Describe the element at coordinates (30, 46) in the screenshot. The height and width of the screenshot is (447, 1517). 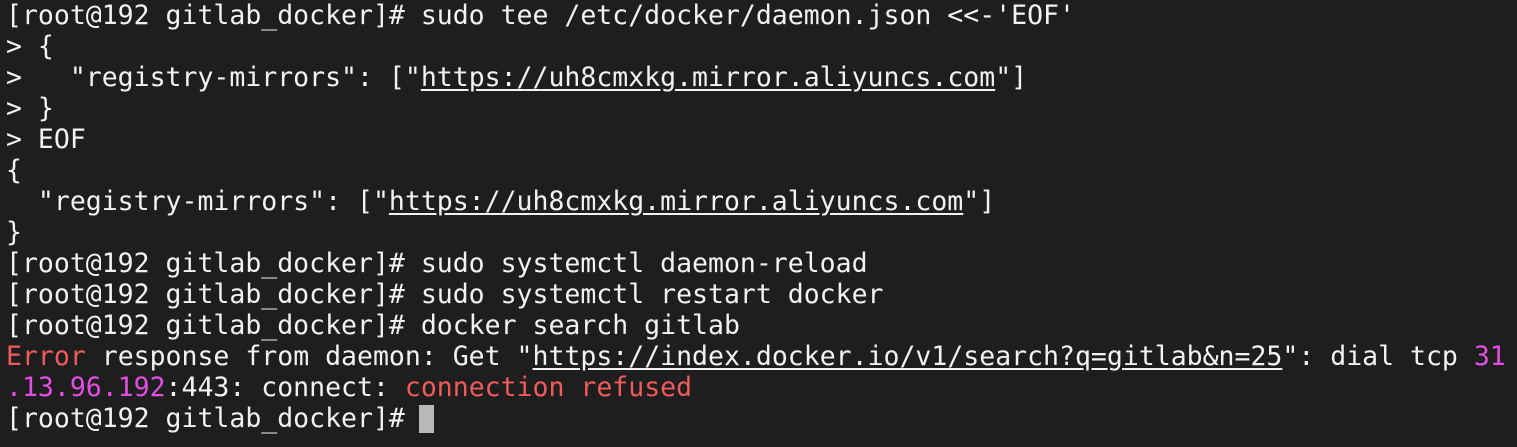
I see `heredoc-line: > {` at that location.